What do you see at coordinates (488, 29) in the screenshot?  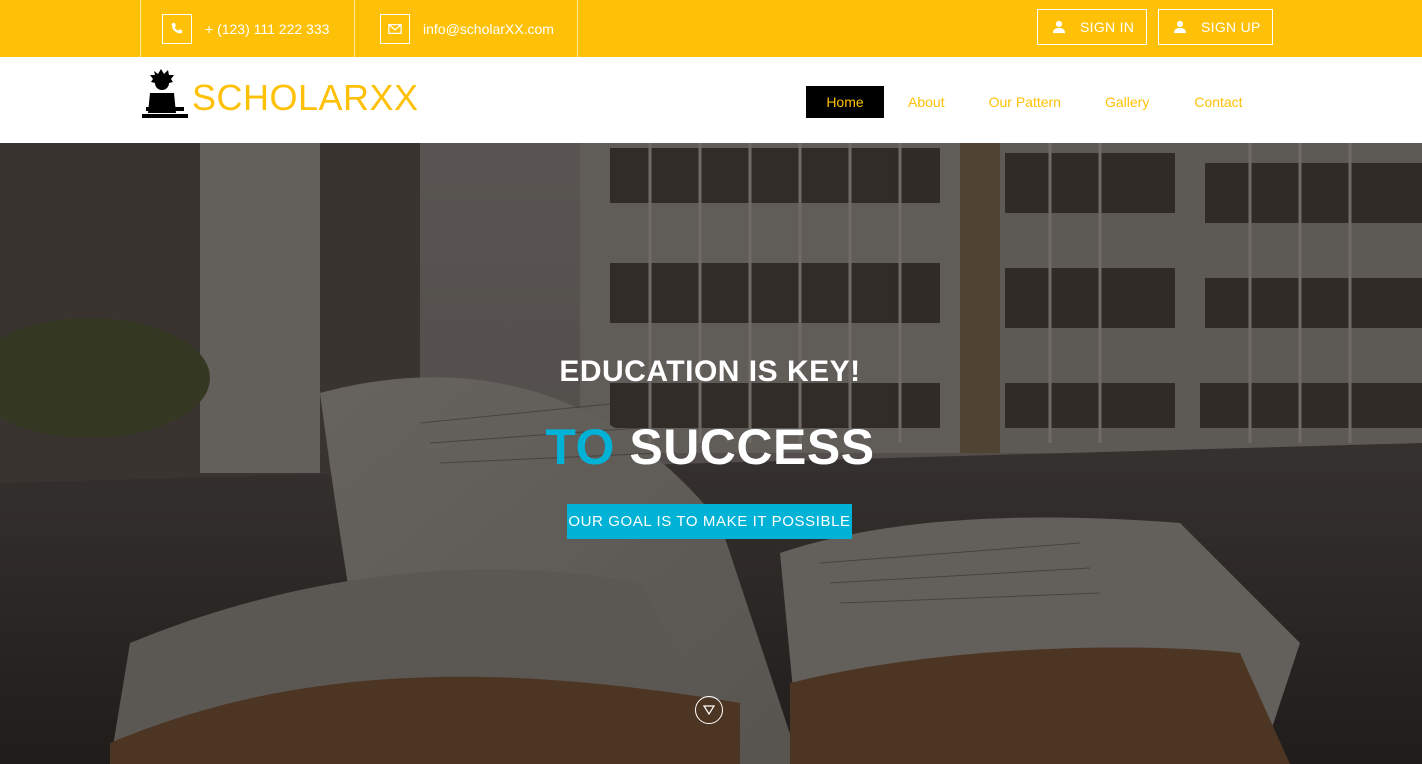 I see `email-link: info@scholarXX.com` at bounding box center [488, 29].